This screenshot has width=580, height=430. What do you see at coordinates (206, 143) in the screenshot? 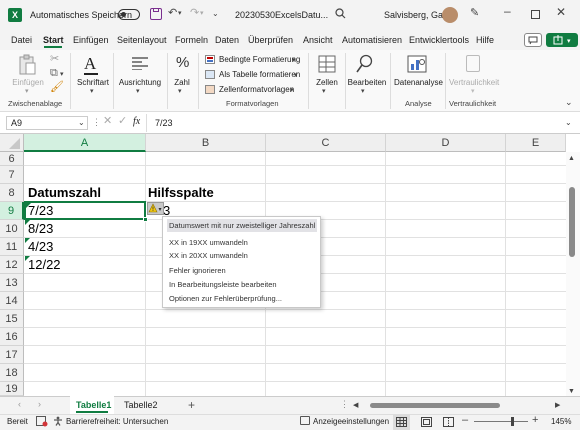
I see `column-header-b: B` at bounding box center [206, 143].